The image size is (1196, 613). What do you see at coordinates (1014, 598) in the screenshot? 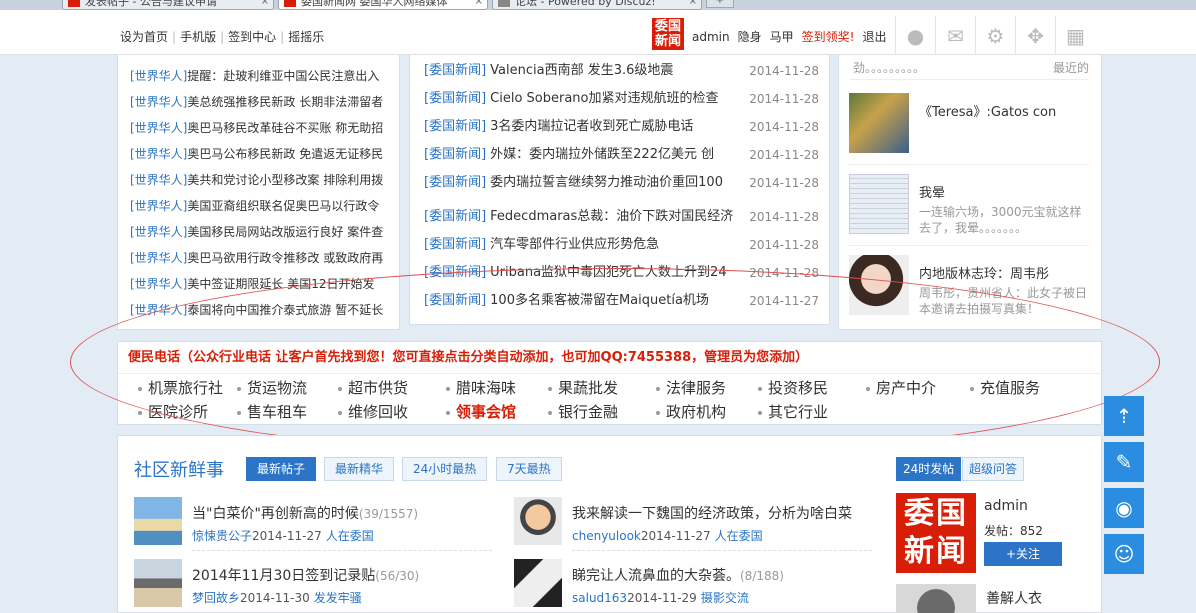
I see `post-title: 善解人衣` at bounding box center [1014, 598].